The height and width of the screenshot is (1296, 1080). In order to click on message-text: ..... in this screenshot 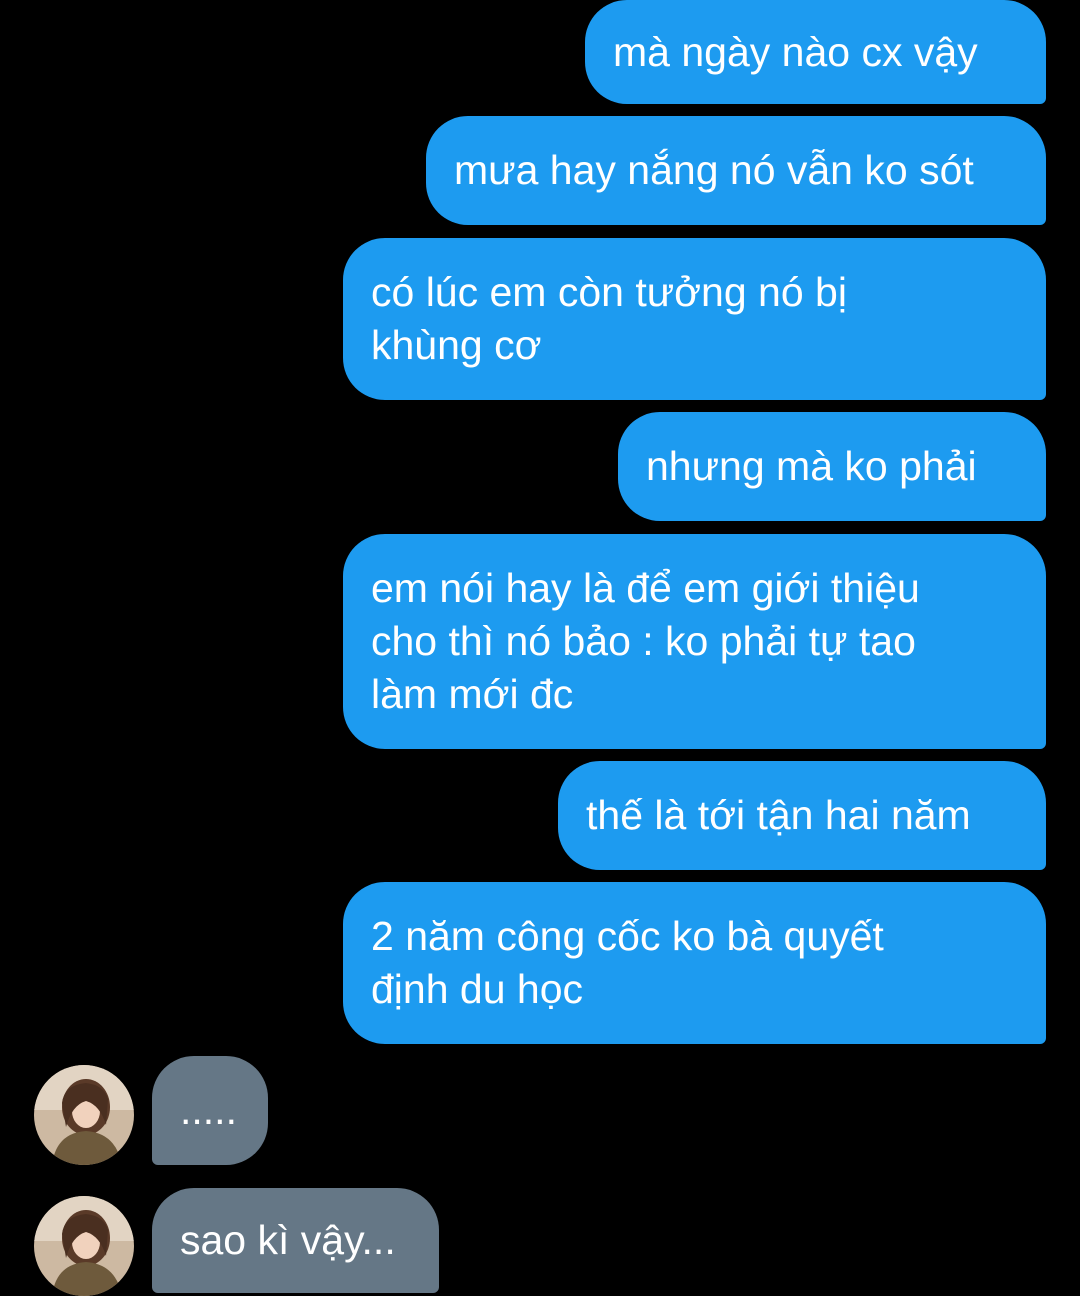, I will do `click(208, 1110)`.